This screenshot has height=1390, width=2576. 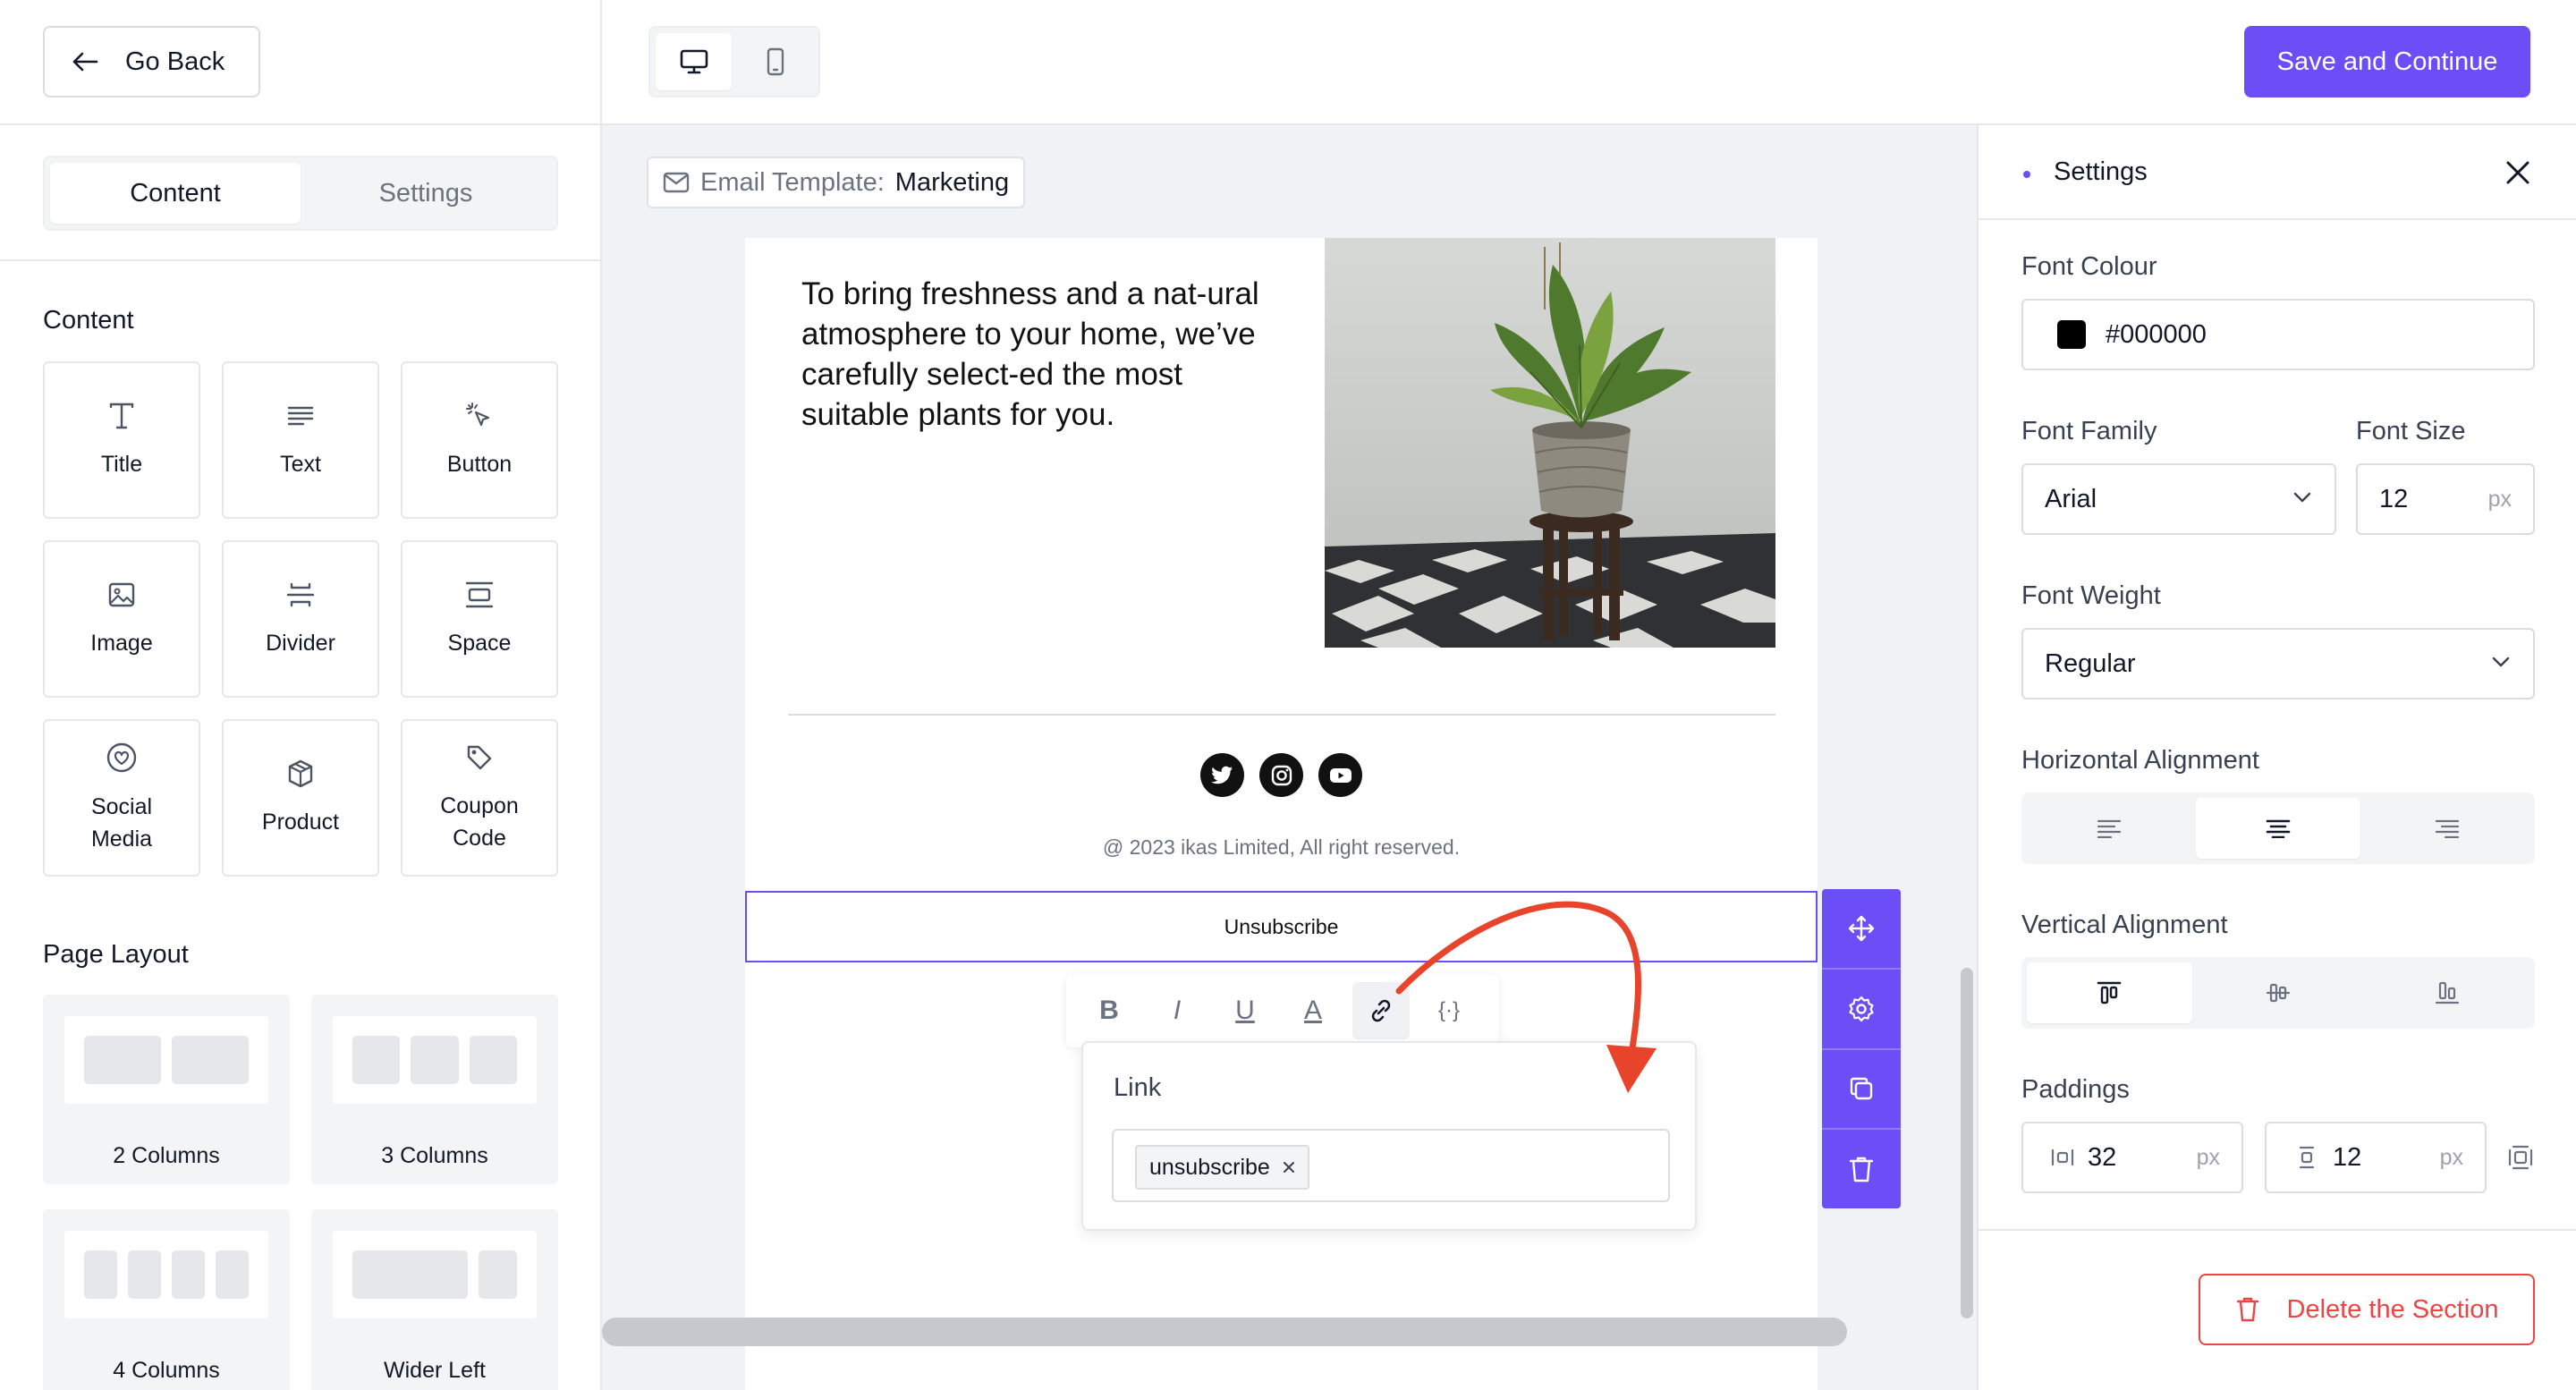 What do you see at coordinates (479, 440) in the screenshot?
I see `content-item-button: Button` at bounding box center [479, 440].